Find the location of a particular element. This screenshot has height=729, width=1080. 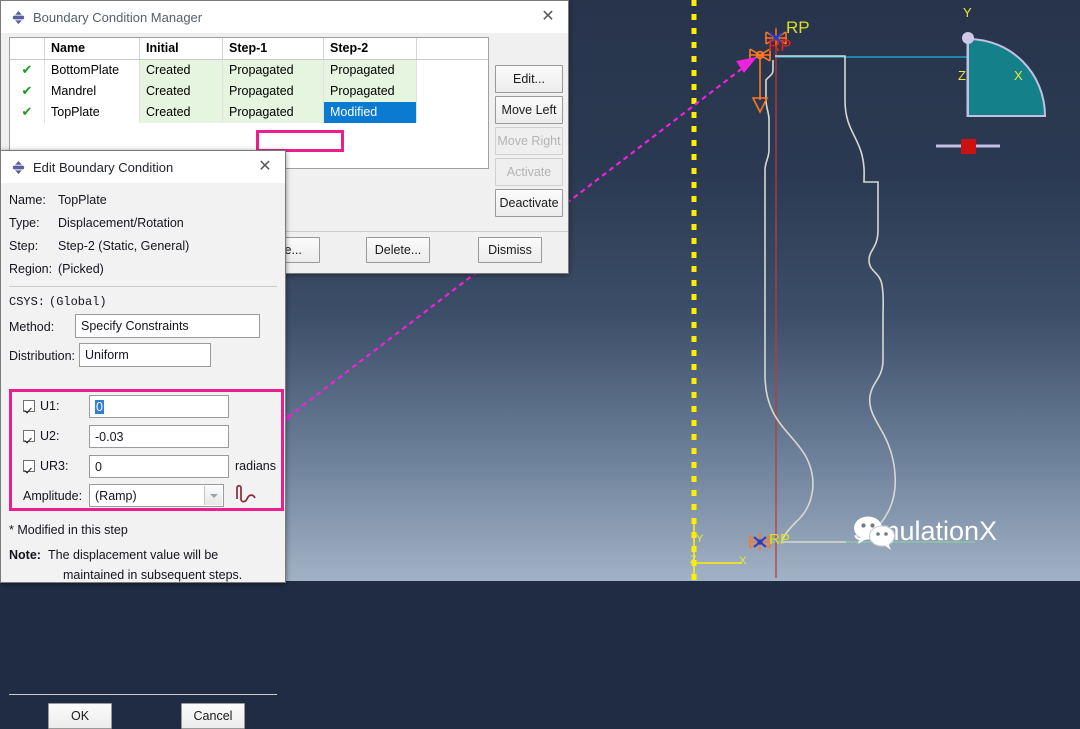

csys-label: CSYS: is located at coordinates (27, 302).